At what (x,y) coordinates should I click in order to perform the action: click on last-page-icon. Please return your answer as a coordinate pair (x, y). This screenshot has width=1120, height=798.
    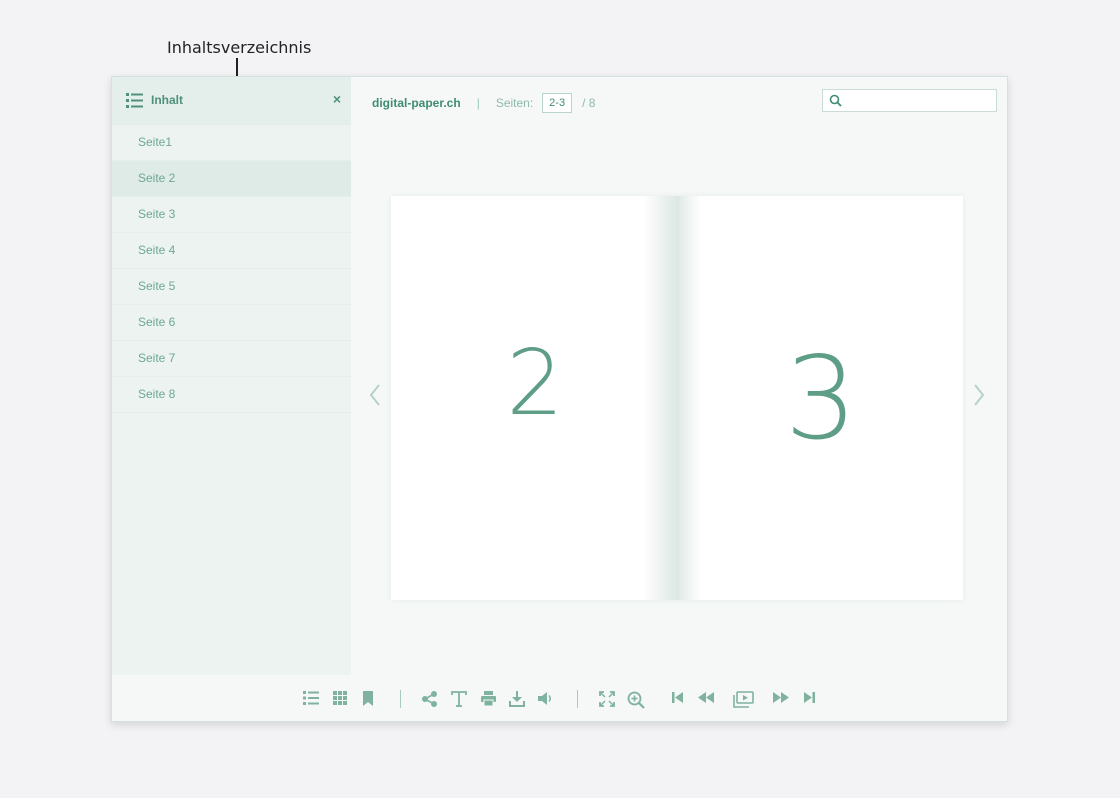
    Looking at the image, I should click on (809, 697).